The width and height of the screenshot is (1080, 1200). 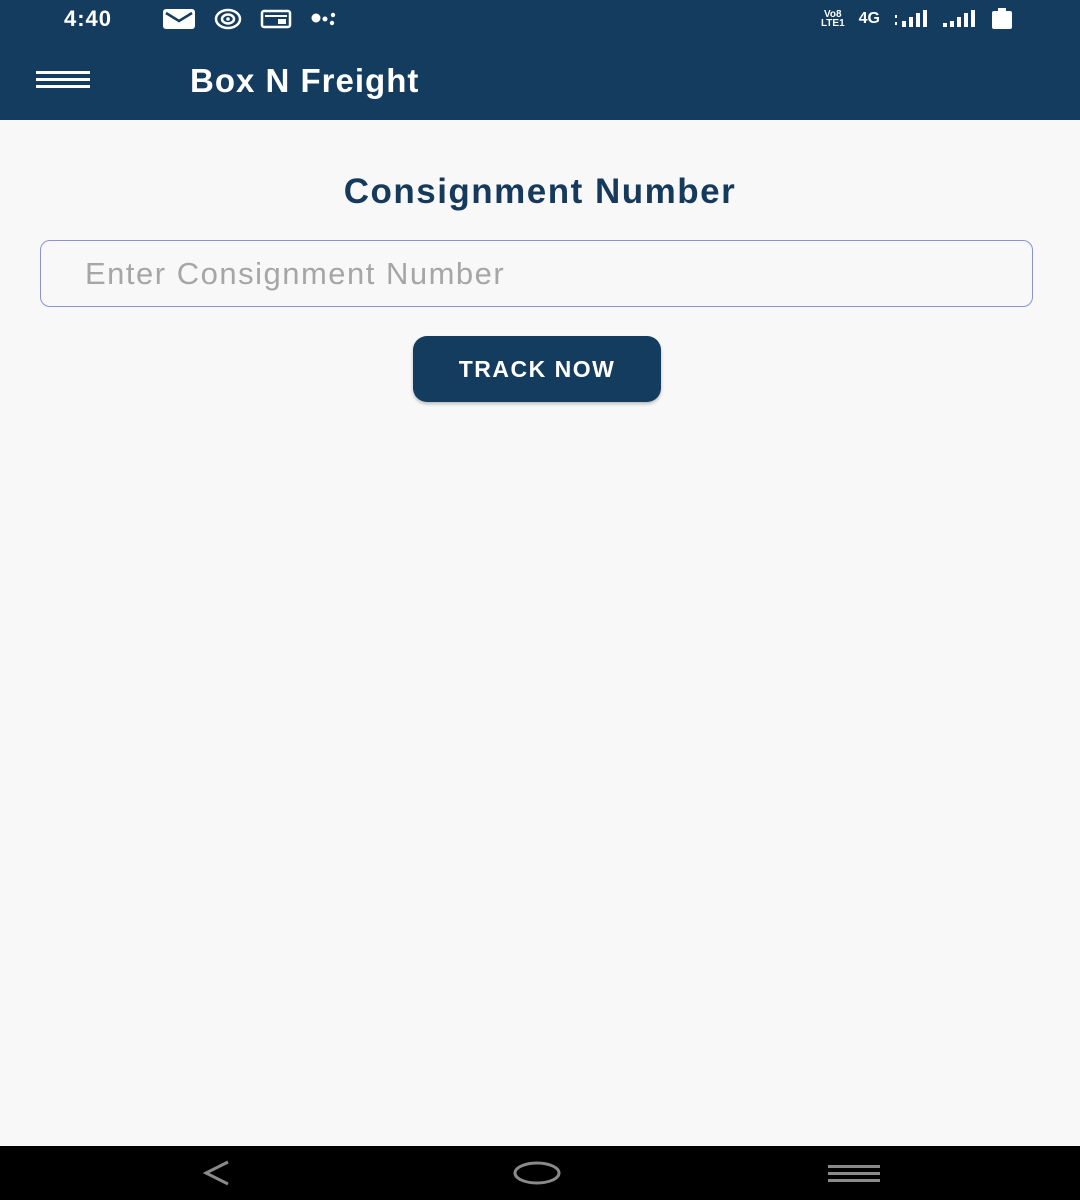 I want to click on menu-button, so click(x=63, y=80).